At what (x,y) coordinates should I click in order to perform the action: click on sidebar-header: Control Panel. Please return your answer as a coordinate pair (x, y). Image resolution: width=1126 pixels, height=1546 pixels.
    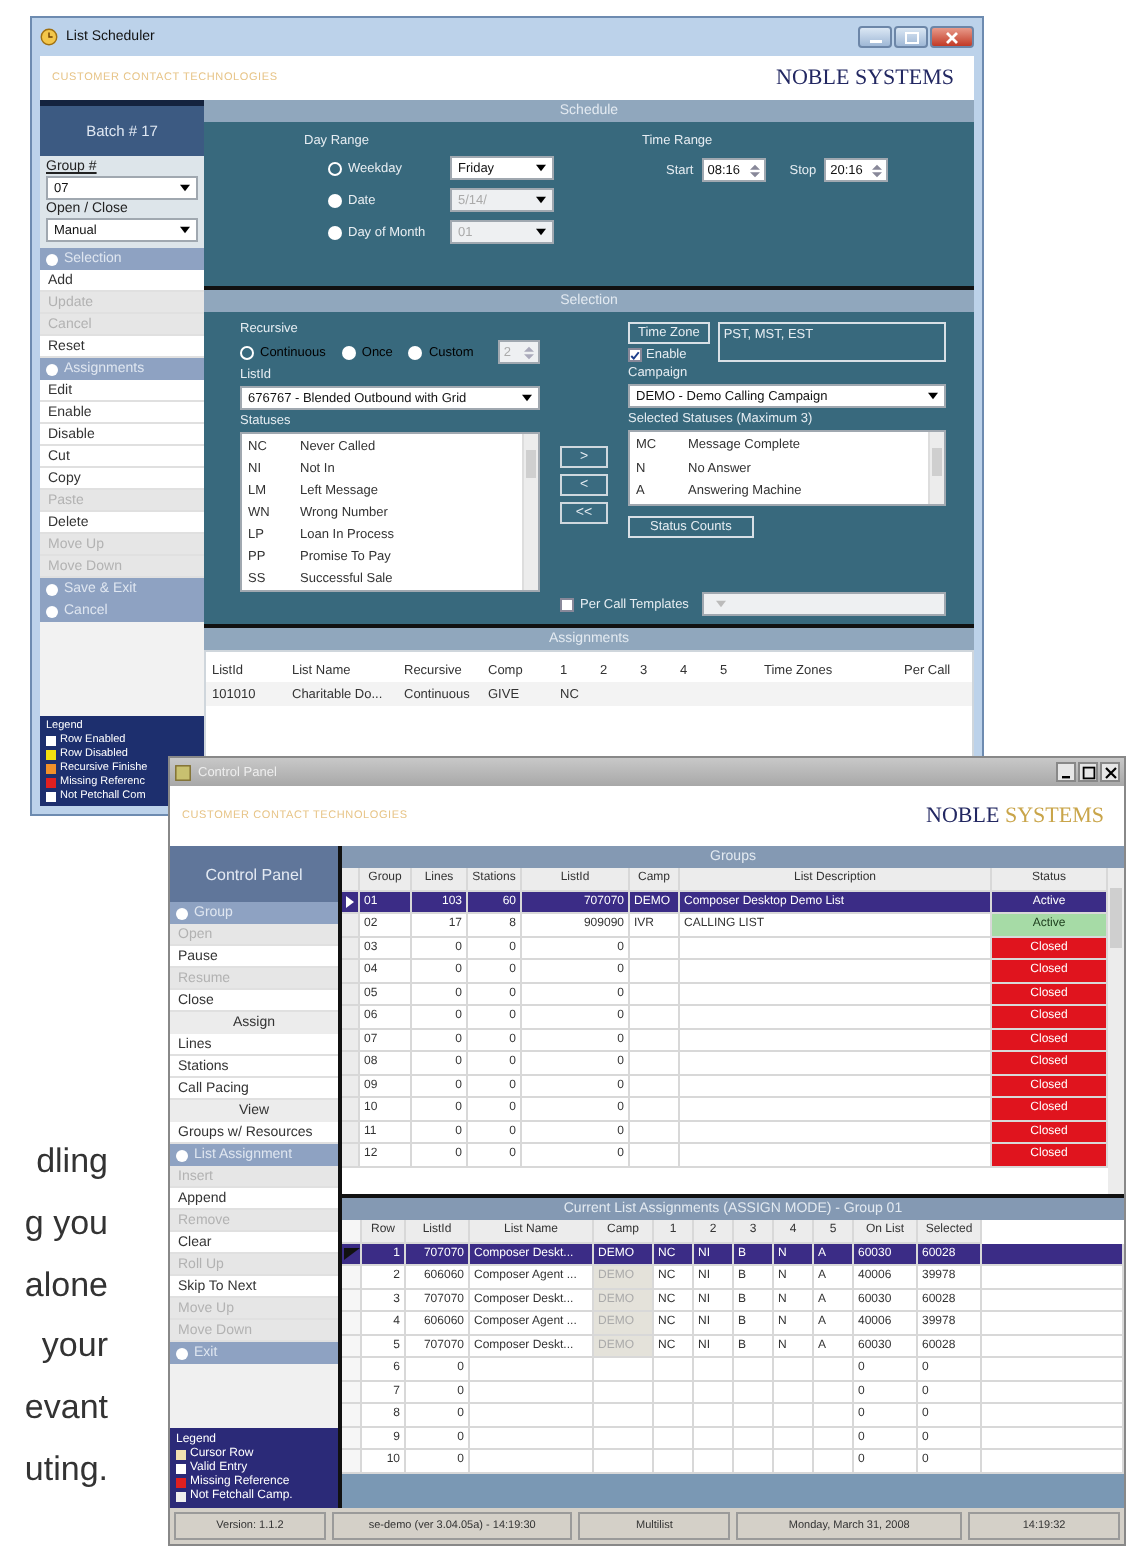
    Looking at the image, I should click on (254, 874).